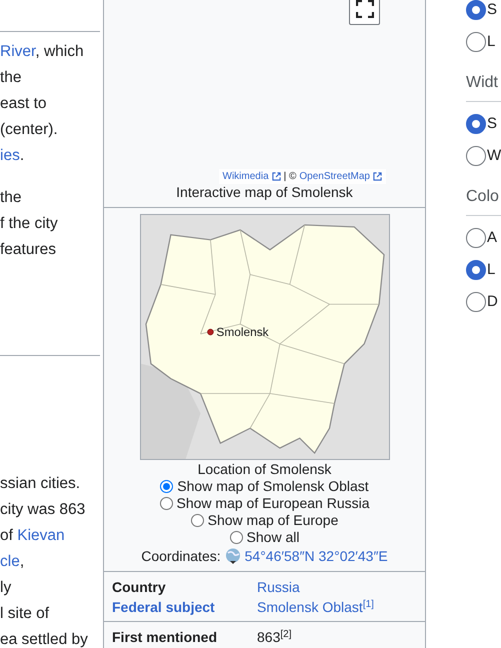 The height and width of the screenshot is (648, 501). I want to click on field-value-link: Smolensk Oblast$^{[1]}$, so click(315, 607).